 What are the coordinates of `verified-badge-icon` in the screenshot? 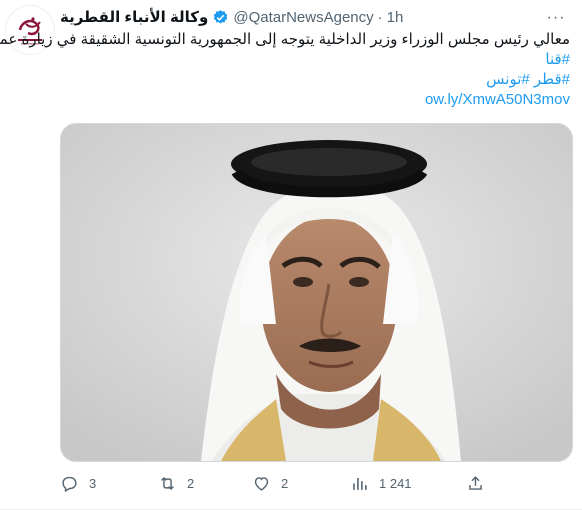 It's located at (221, 16).